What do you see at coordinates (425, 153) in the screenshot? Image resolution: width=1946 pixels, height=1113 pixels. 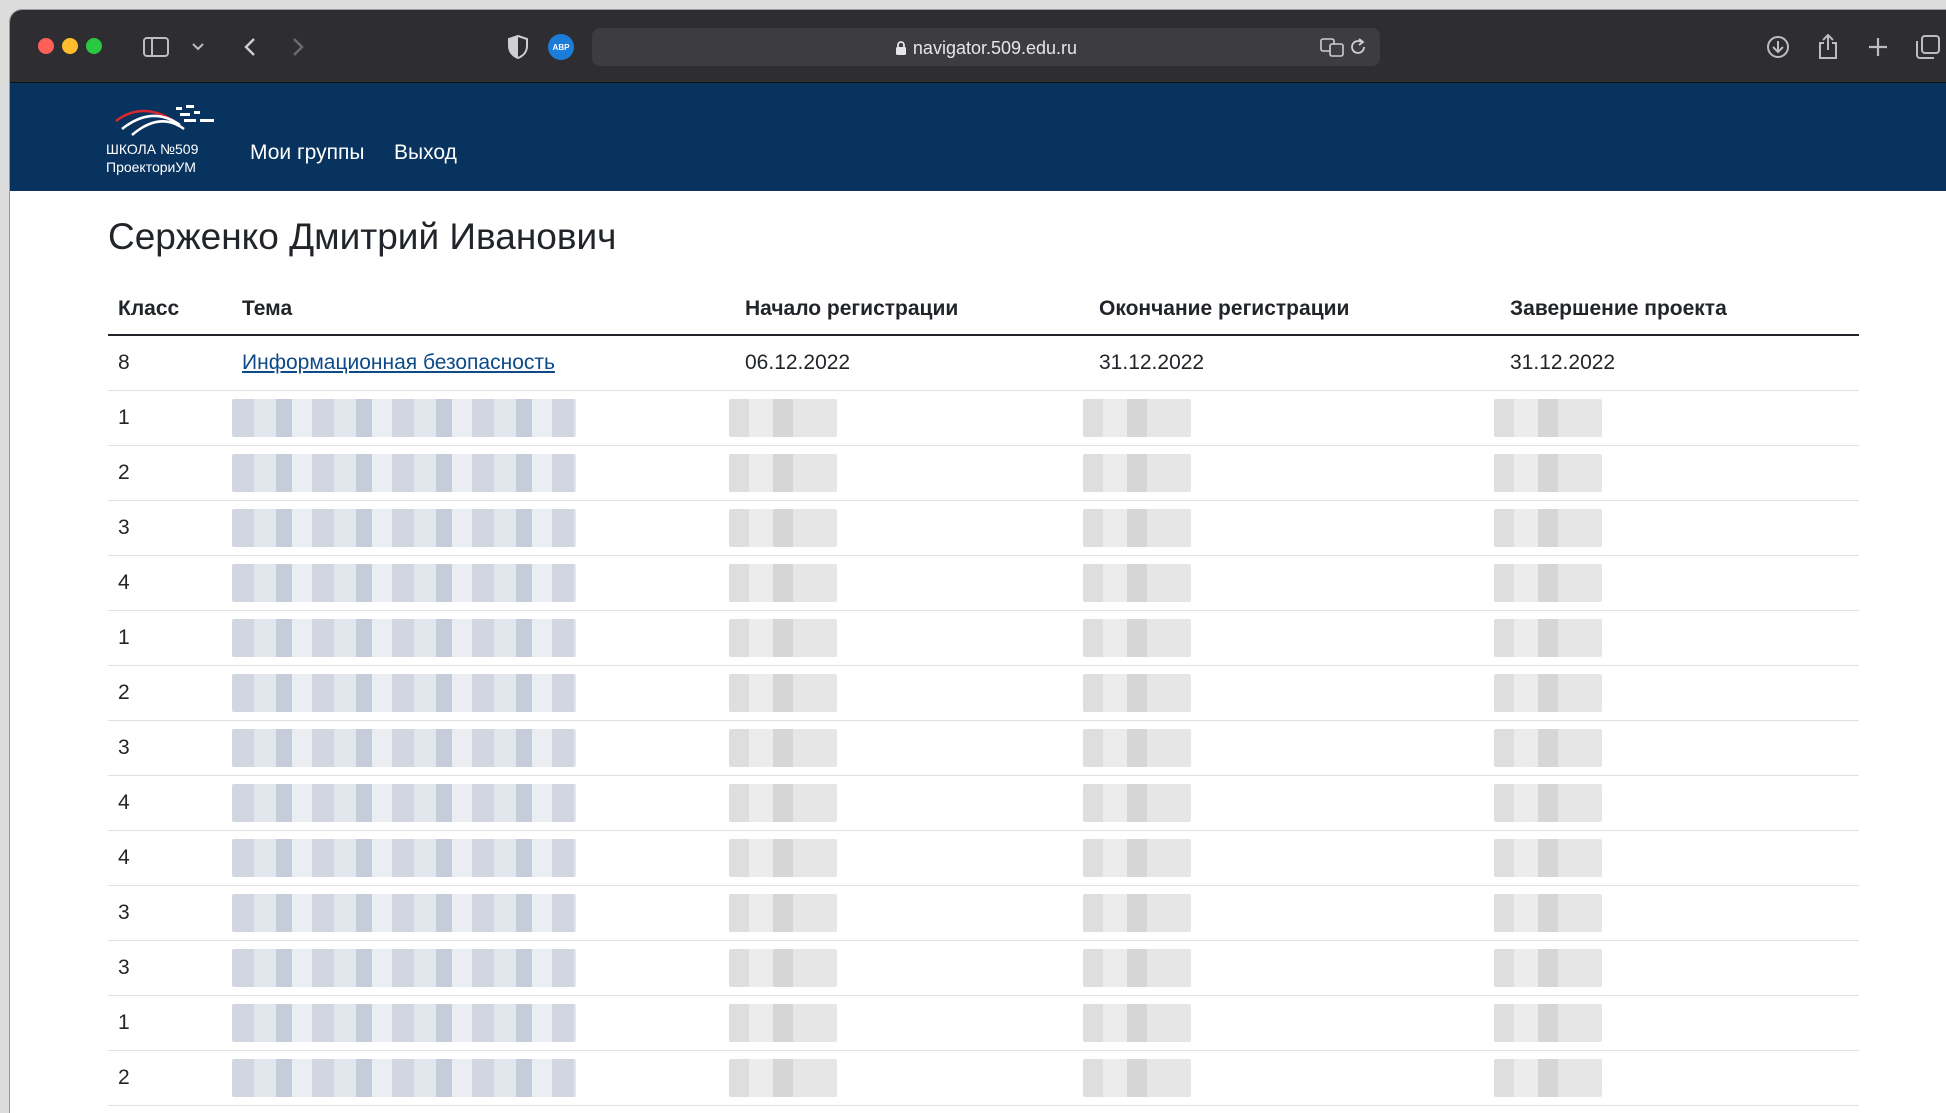 I see `nav-logout: Выход` at bounding box center [425, 153].